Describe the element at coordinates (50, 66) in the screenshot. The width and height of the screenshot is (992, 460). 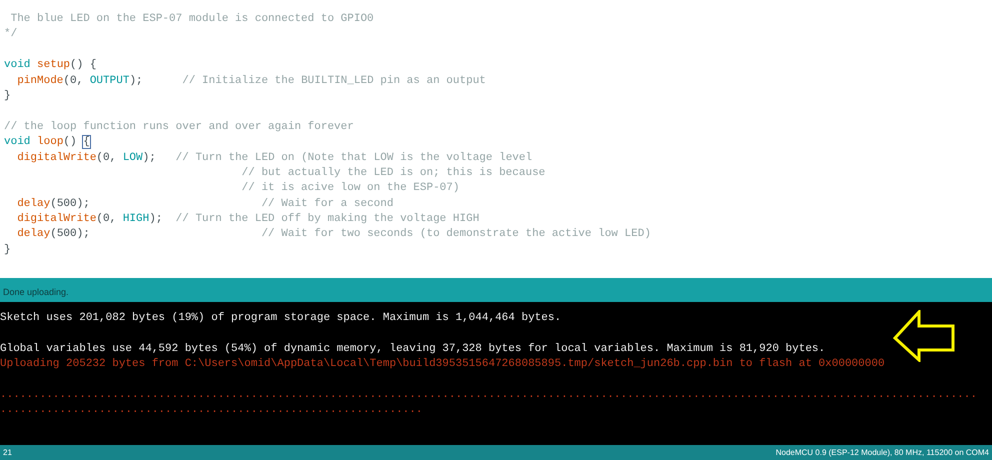
I see `code-line: void setup() {` at that location.